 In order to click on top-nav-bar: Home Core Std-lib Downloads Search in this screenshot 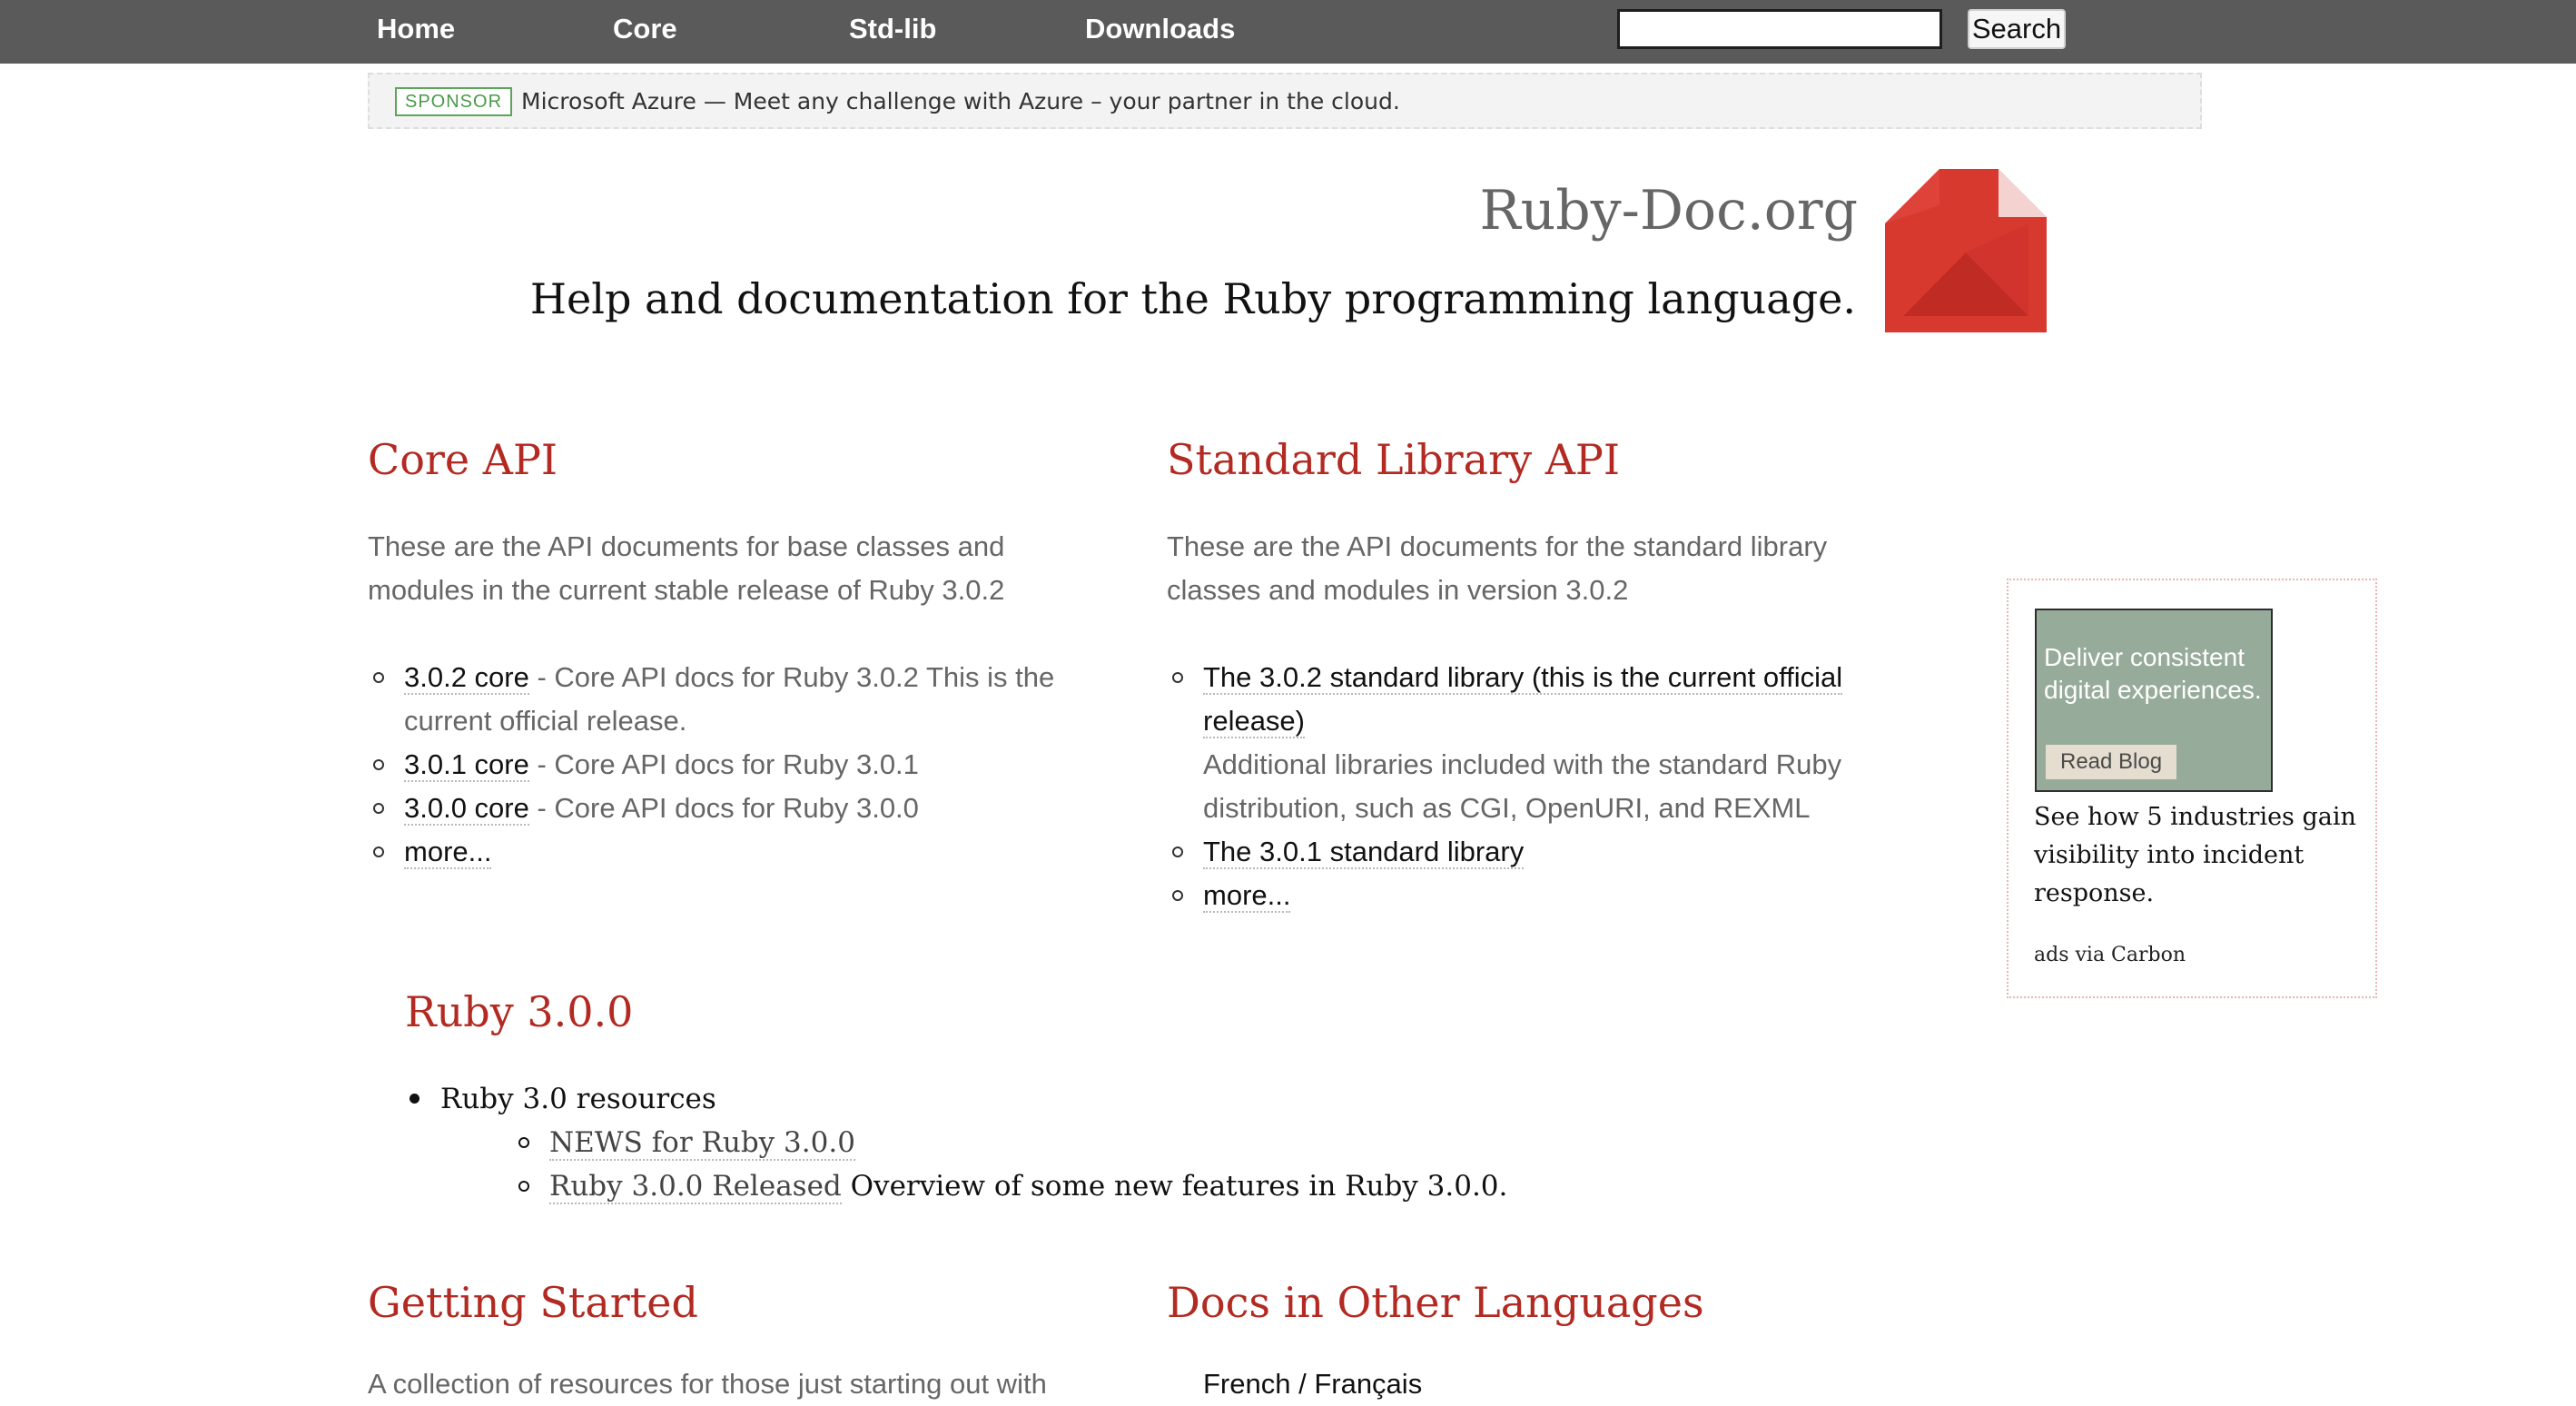, I will do `click(1288, 32)`.